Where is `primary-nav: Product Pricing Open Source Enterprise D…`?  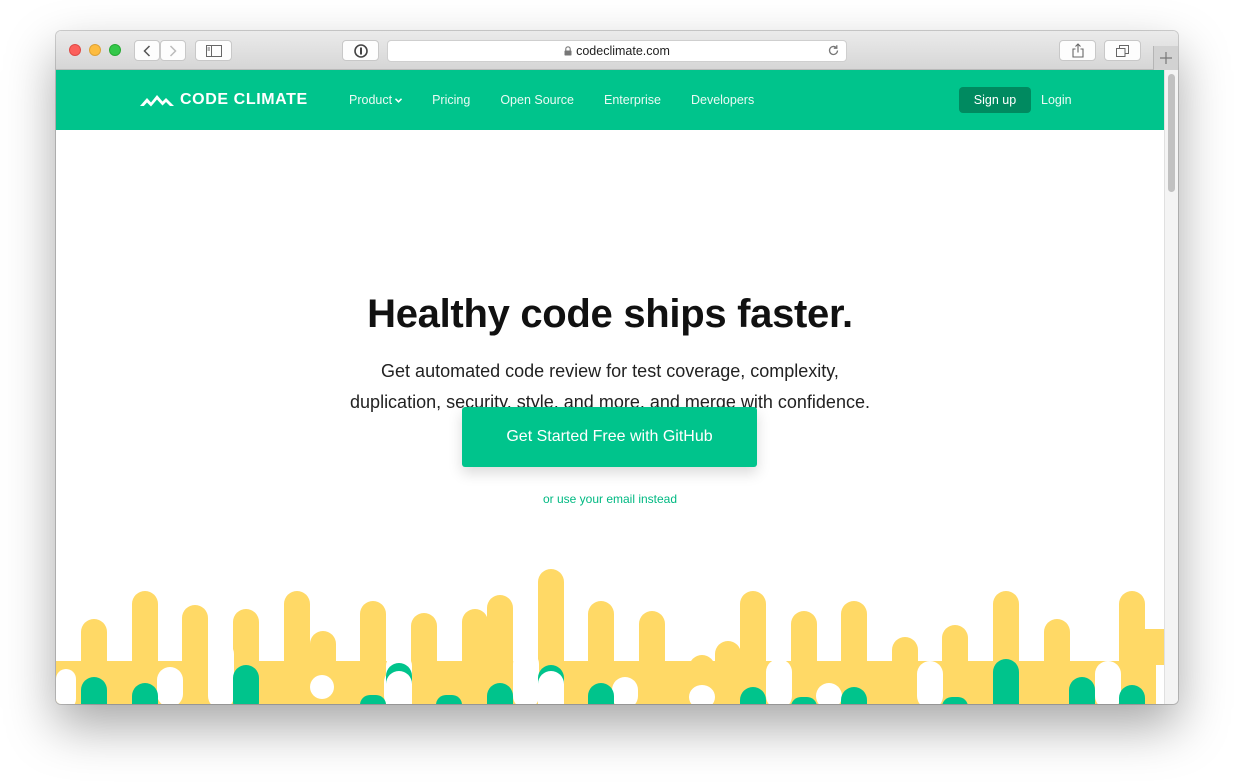
primary-nav: Product Pricing Open Source Enterprise D… is located at coordinates (566, 100).